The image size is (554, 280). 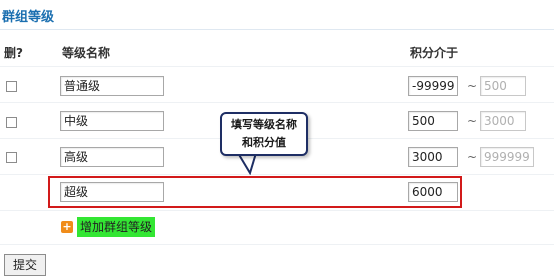 I want to click on plus-icon: +, so click(x=67, y=226).